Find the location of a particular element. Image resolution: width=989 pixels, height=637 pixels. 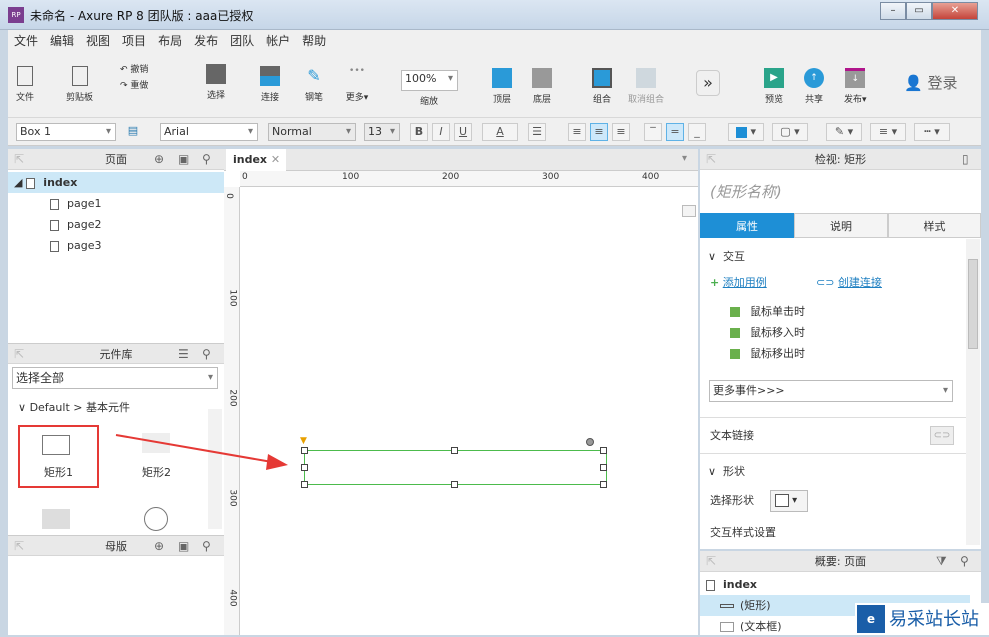

shape-section: ∨ 形状 is located at coordinates (726, 471).